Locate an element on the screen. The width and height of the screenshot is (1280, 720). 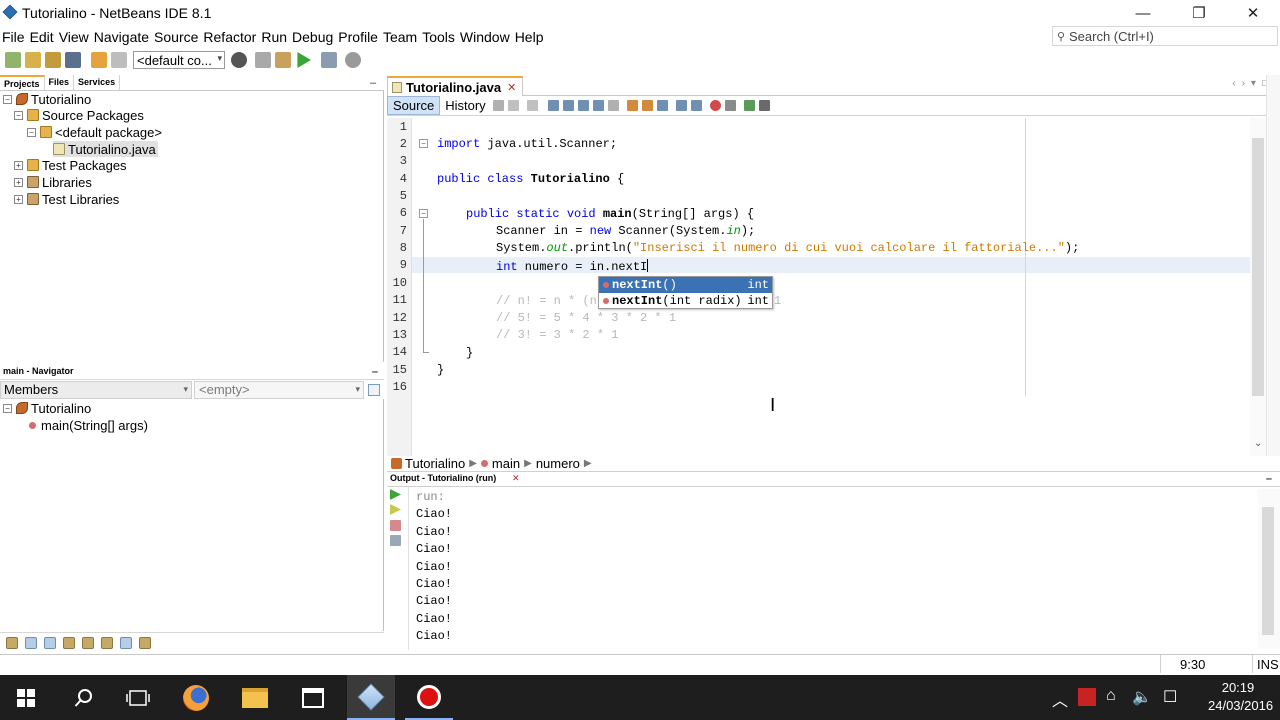
antivirus-icon is located at coordinates (1087, 697).